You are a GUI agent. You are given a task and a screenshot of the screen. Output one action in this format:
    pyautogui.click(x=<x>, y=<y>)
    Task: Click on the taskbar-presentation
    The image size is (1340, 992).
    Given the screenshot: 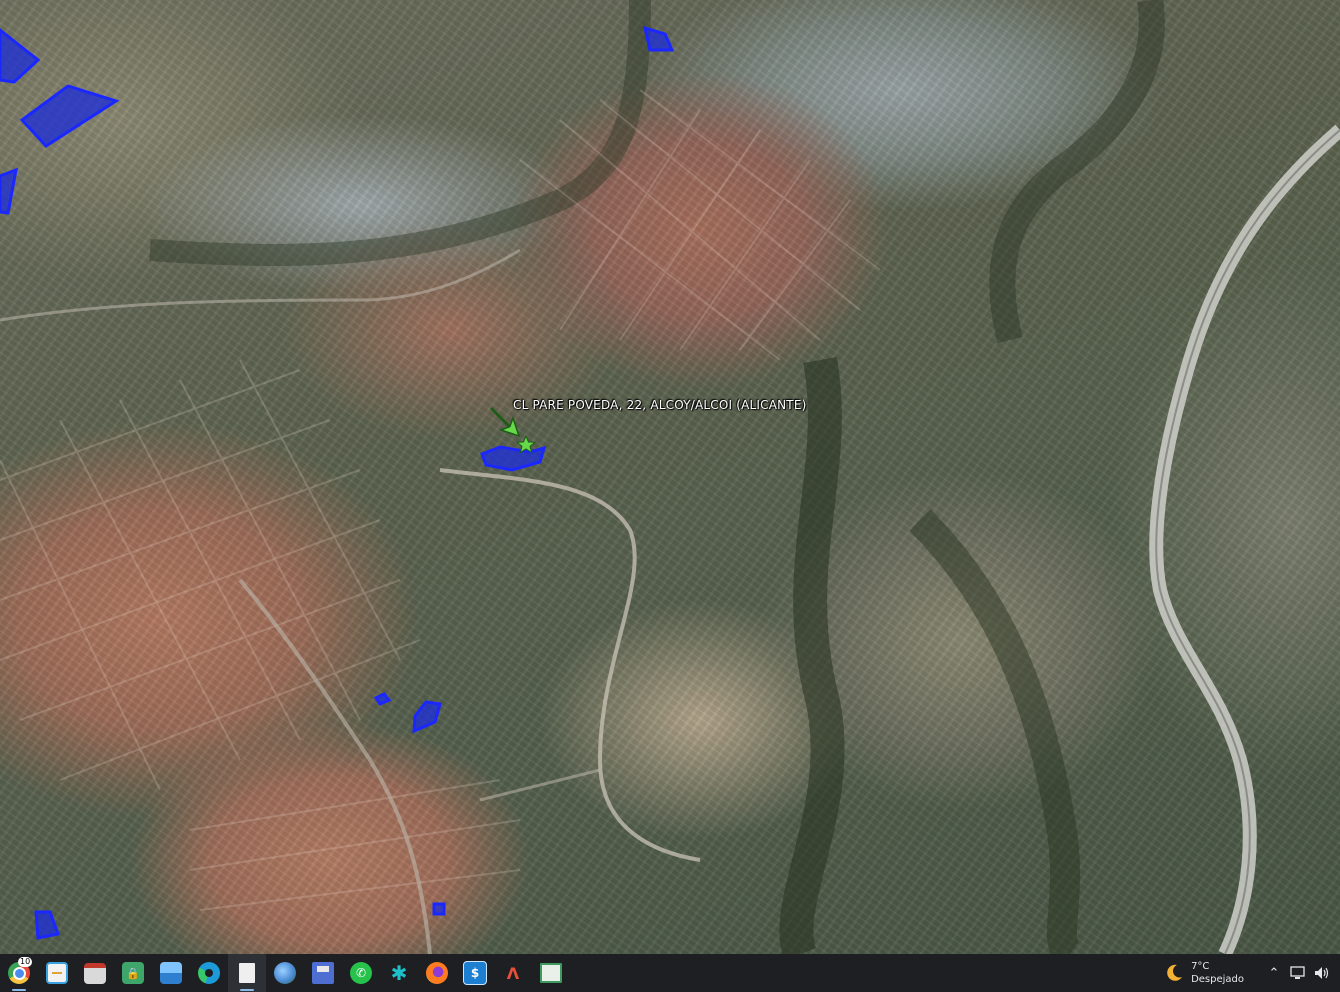 What is the action you would take?
    pyautogui.click(x=551, y=973)
    